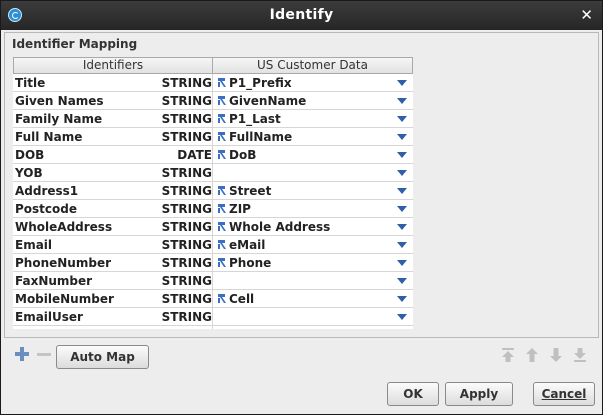  Describe the element at coordinates (413, 394) in the screenshot. I see `ok-button: OK` at that location.